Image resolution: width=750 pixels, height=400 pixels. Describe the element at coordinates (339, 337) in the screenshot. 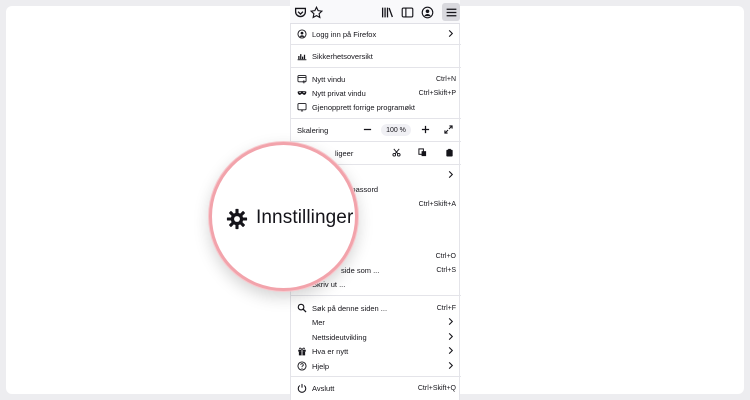

I see `menu-item-label: Nettsideutvikling` at that location.